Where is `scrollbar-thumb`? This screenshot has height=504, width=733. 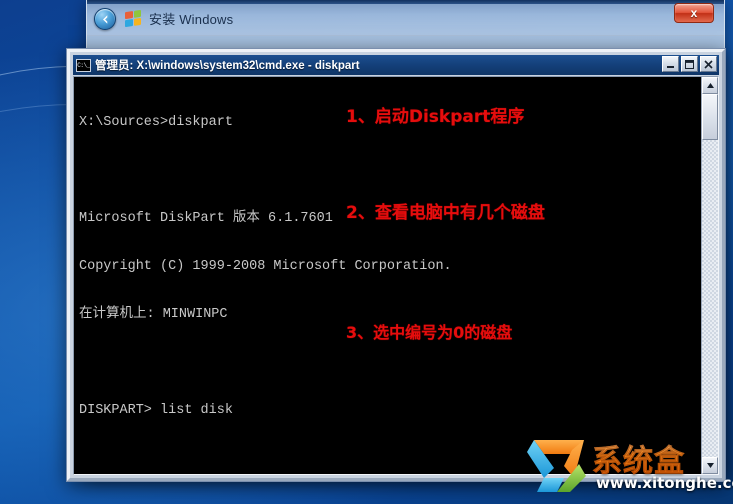
scrollbar-thumb is located at coordinates (710, 117).